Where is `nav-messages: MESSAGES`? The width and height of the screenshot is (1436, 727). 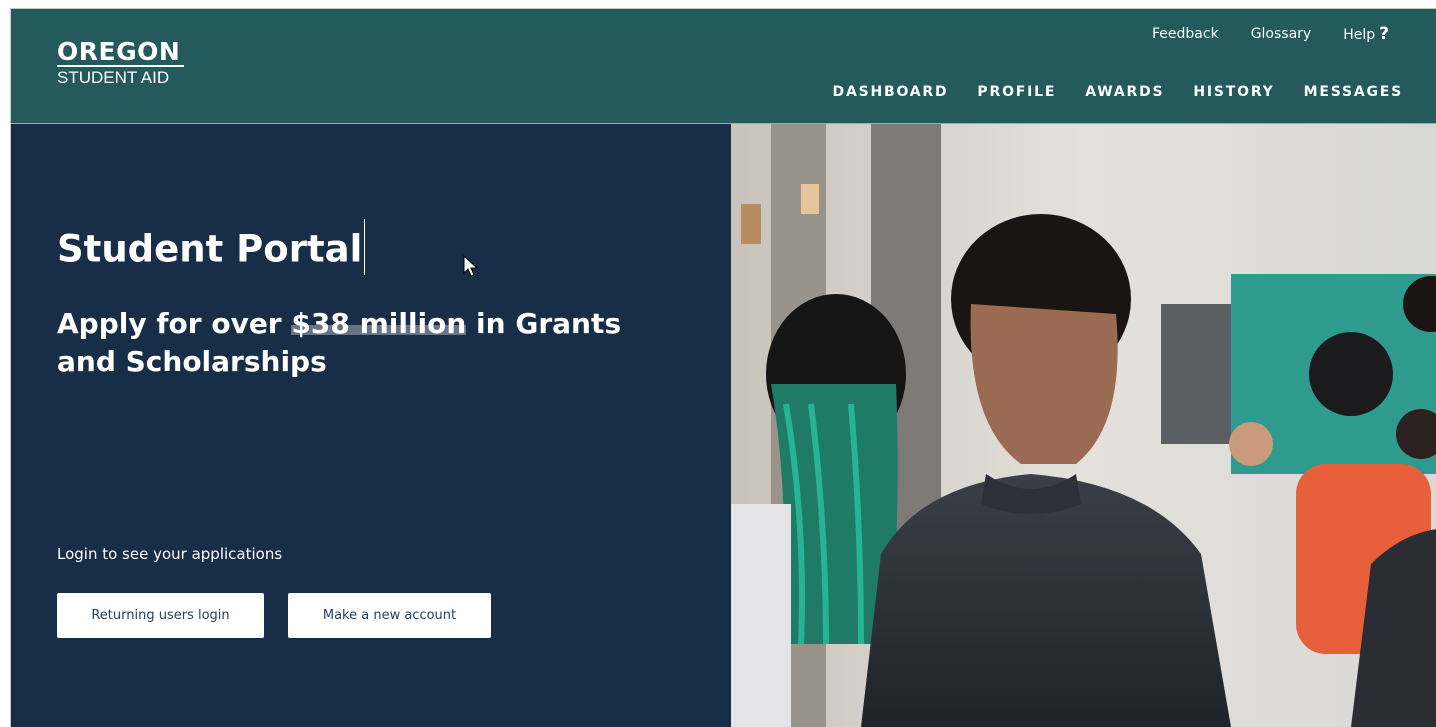
nav-messages: MESSAGES is located at coordinates (1353, 92).